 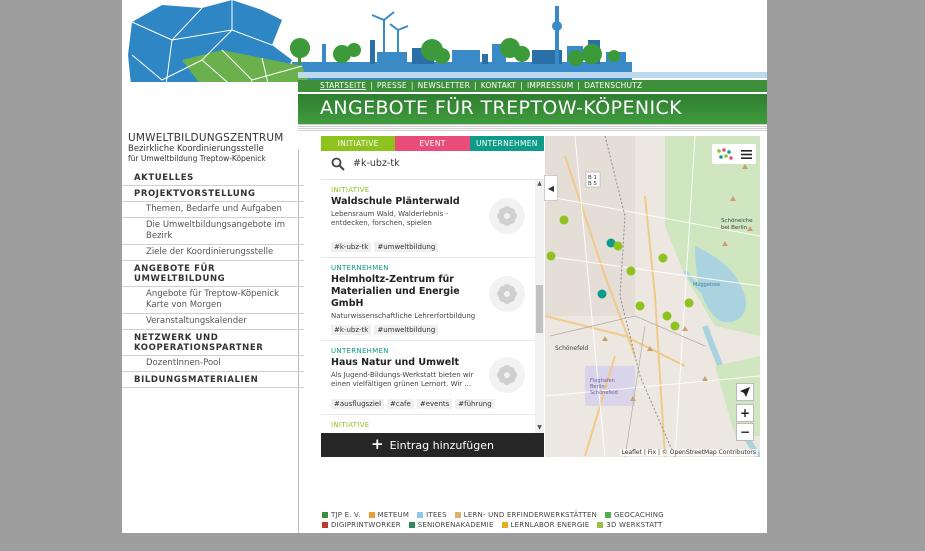 What do you see at coordinates (613, 85) in the screenshot?
I see `nav-datenschutz: DATENSCHUTZ` at bounding box center [613, 85].